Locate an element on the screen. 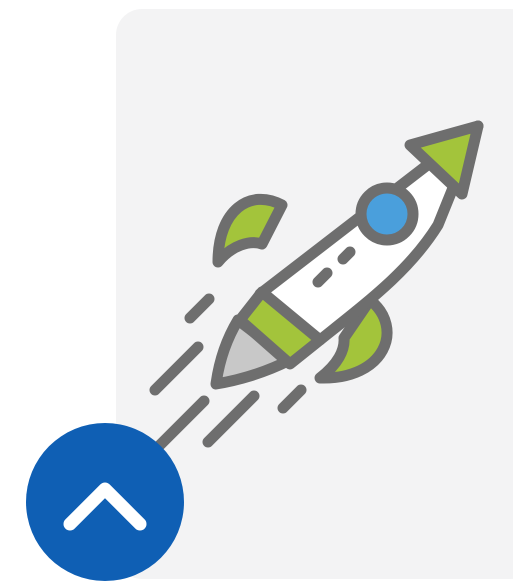 This screenshot has height=583, width=513. chevron-up-icon is located at coordinates (105, 506).